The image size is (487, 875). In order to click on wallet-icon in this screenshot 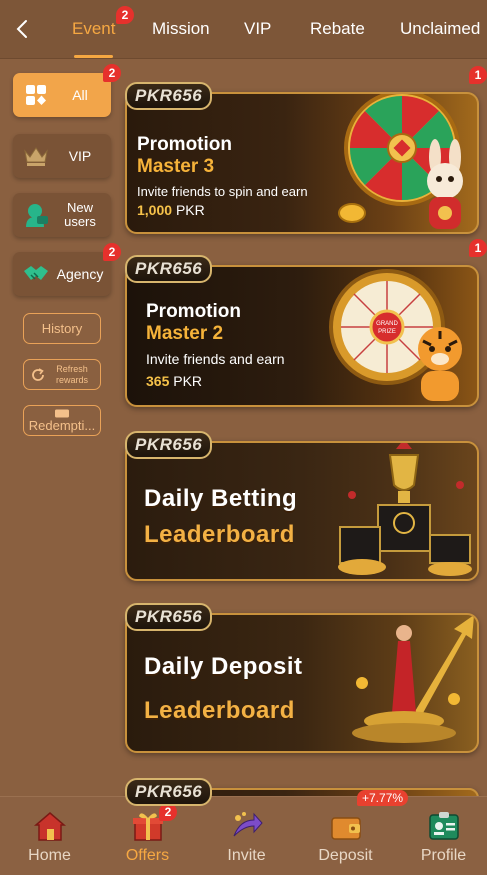, I will do `click(346, 826)`.